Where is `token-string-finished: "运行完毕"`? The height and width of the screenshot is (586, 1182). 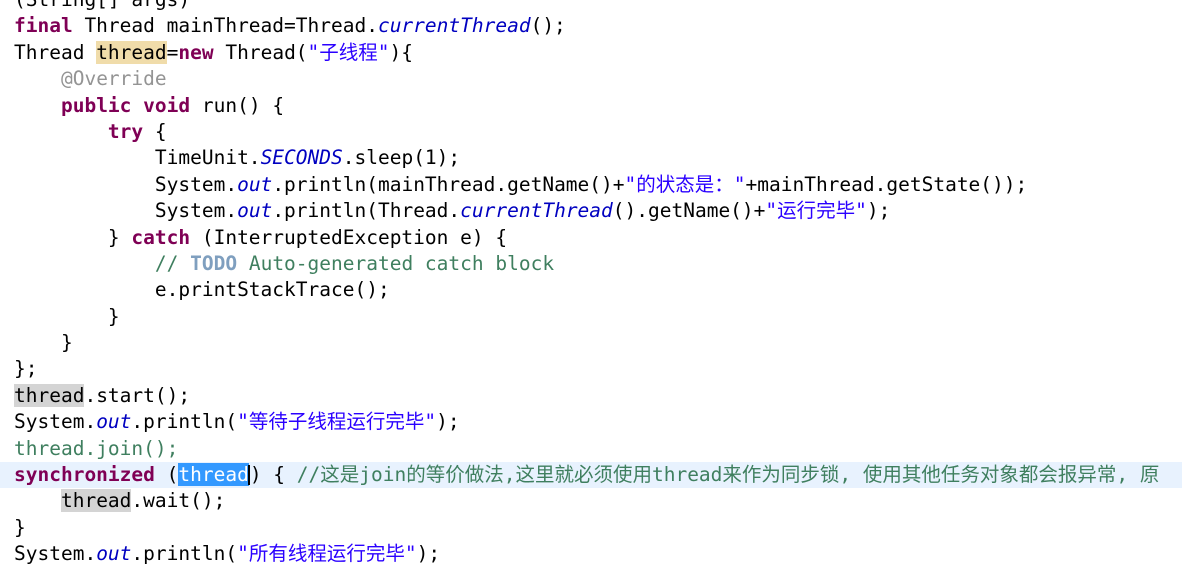 token-string-finished: "运行完毕" is located at coordinates (816, 211).